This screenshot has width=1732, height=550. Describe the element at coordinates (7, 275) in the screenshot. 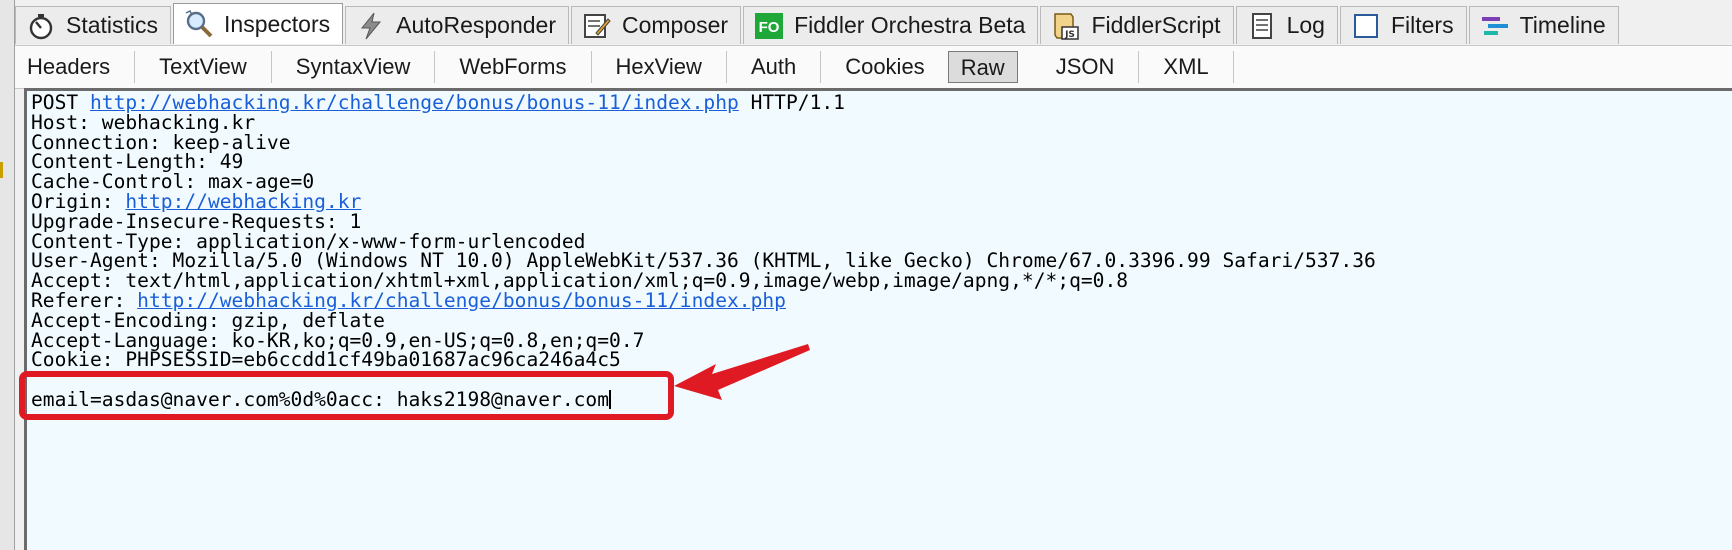

I see `window-left-edge` at that location.